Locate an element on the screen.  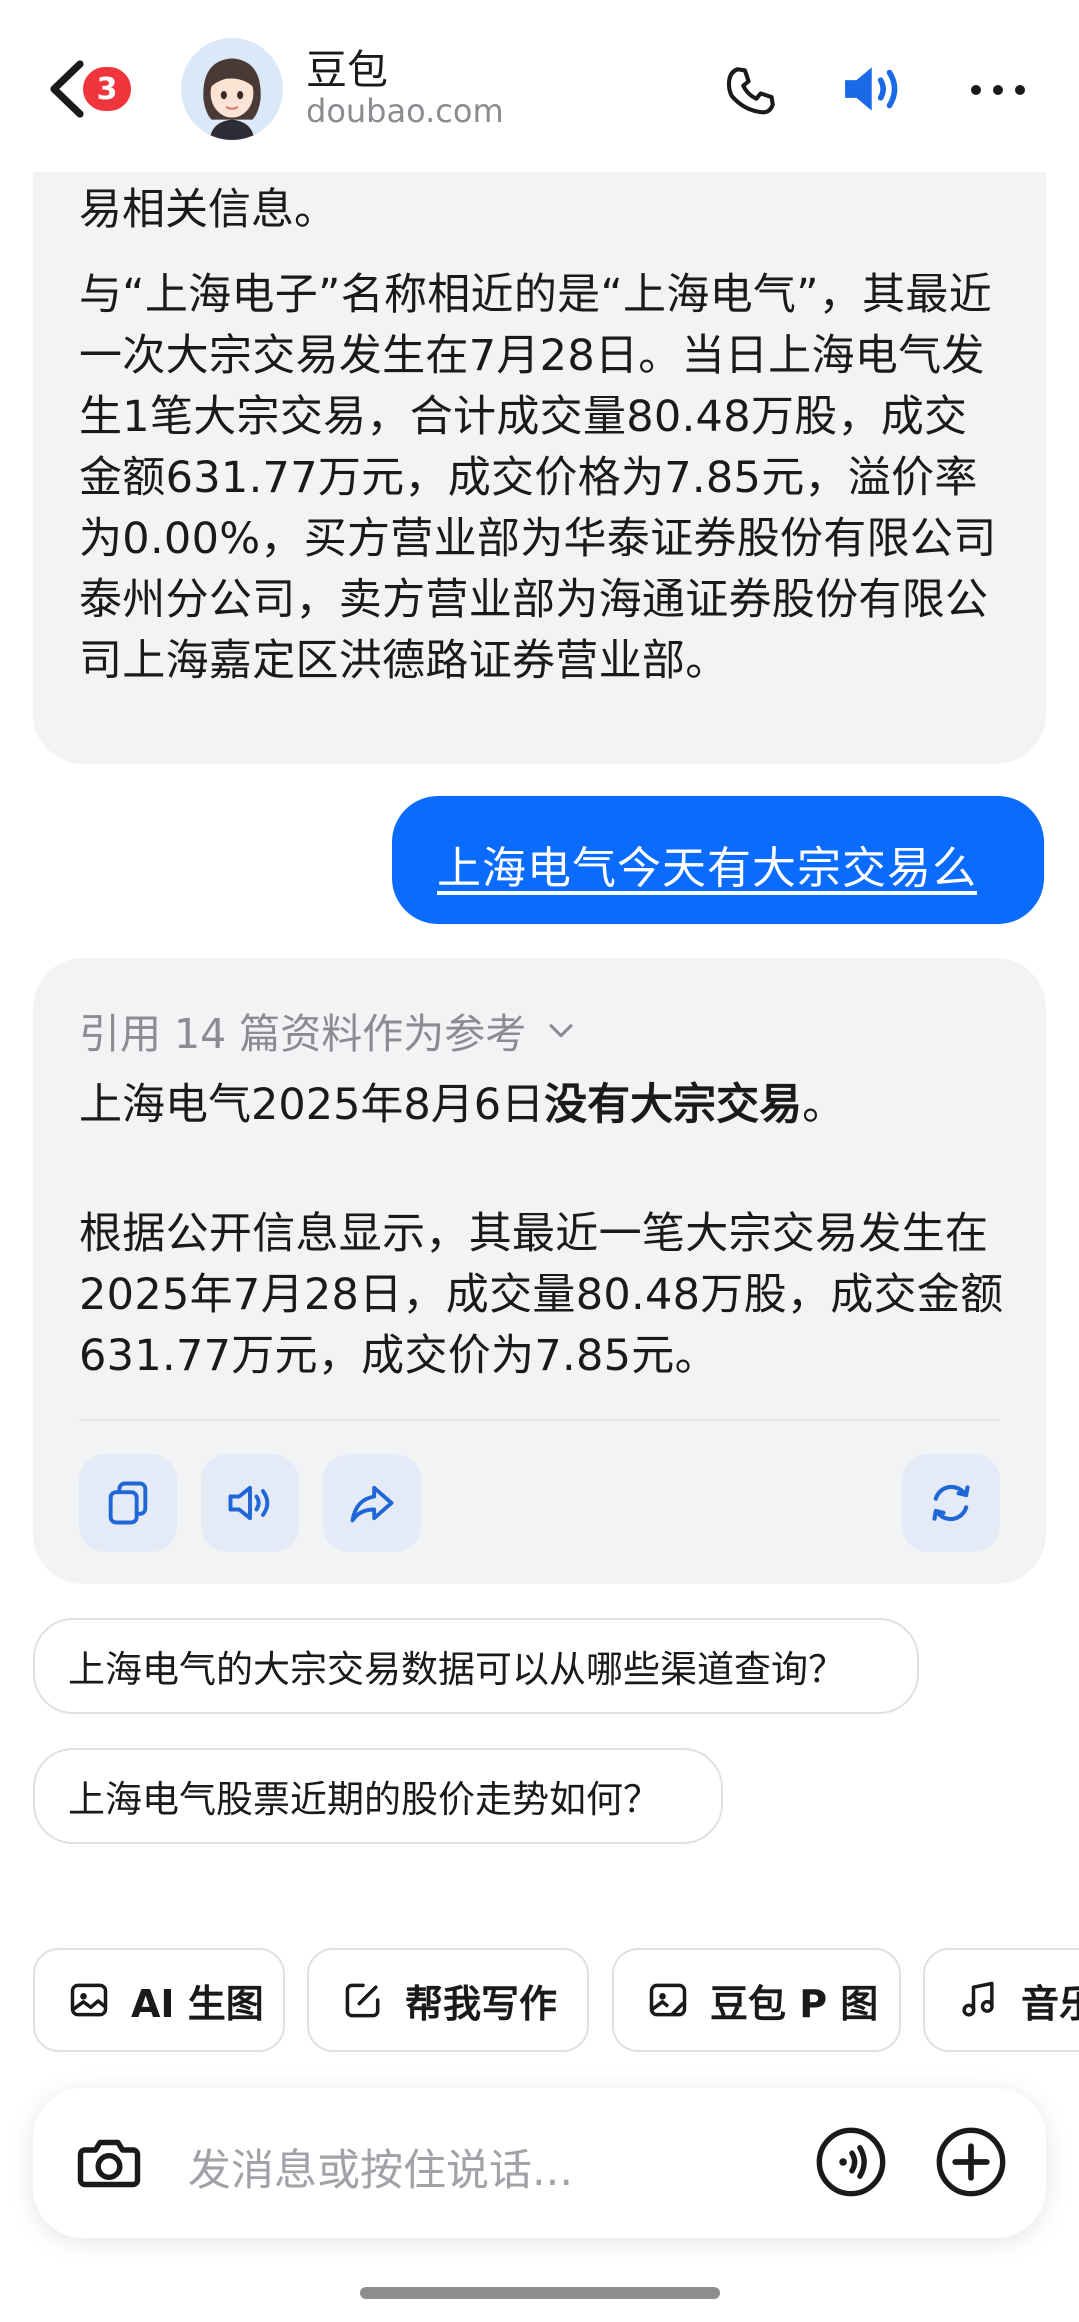
share-button is located at coordinates (372, 1503).